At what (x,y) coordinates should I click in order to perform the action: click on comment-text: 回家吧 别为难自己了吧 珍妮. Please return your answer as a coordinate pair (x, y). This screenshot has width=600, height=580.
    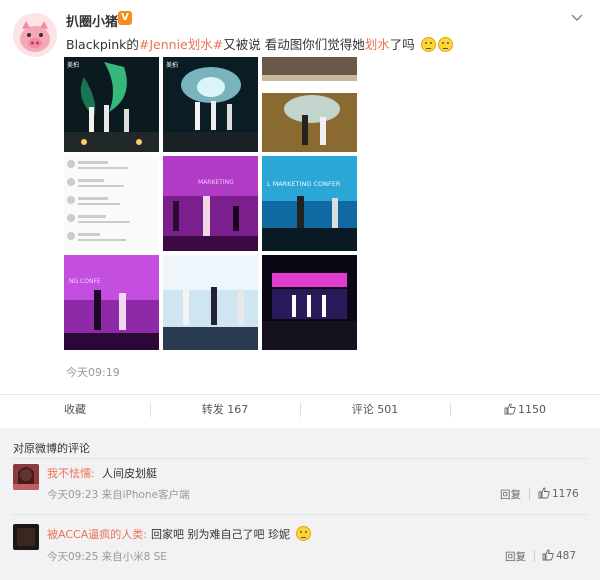
    Looking at the image, I should click on (231, 534).